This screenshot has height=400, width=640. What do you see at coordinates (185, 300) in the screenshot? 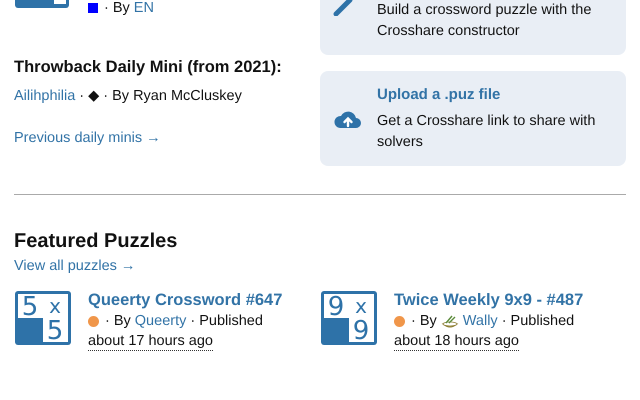
I see `puzzle-title-link: Queerty Crossword #647` at bounding box center [185, 300].